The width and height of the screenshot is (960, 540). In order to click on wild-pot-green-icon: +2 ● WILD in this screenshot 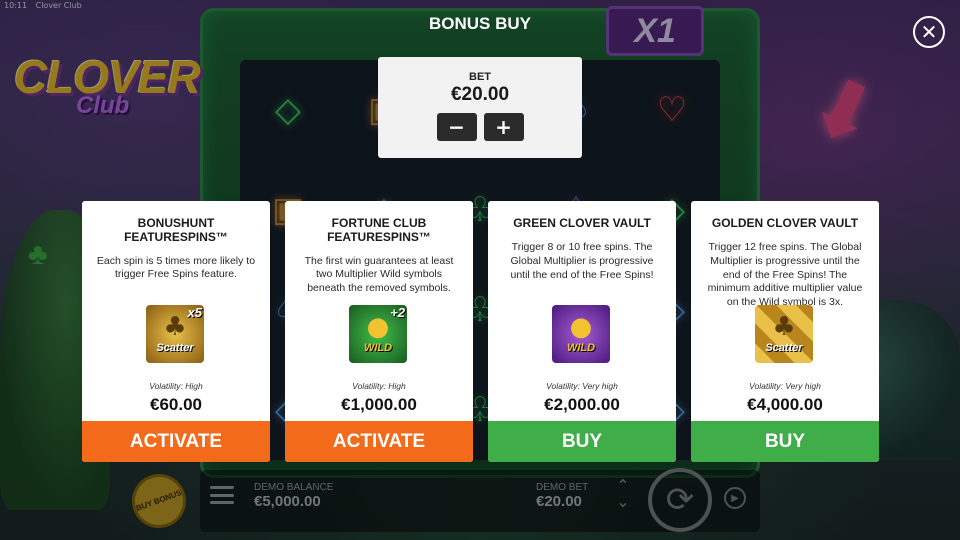, I will do `click(378, 334)`.